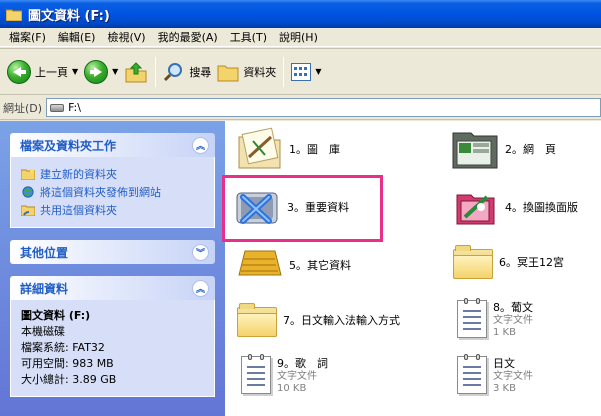  What do you see at coordinates (541, 207) in the screenshot?
I see `folder-item-name: 4。換圖換面版` at bounding box center [541, 207].